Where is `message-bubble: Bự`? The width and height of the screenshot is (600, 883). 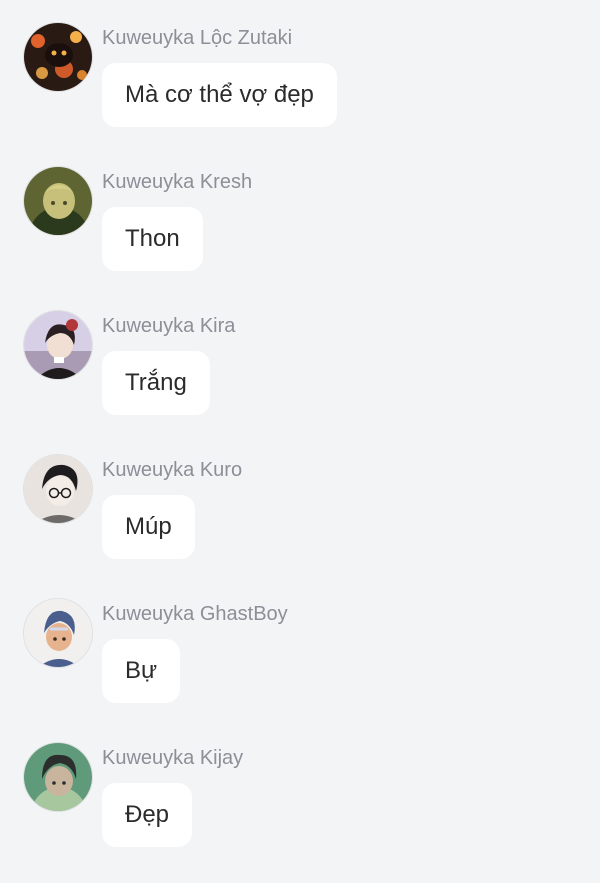
message-bubble: Bự is located at coordinates (141, 671).